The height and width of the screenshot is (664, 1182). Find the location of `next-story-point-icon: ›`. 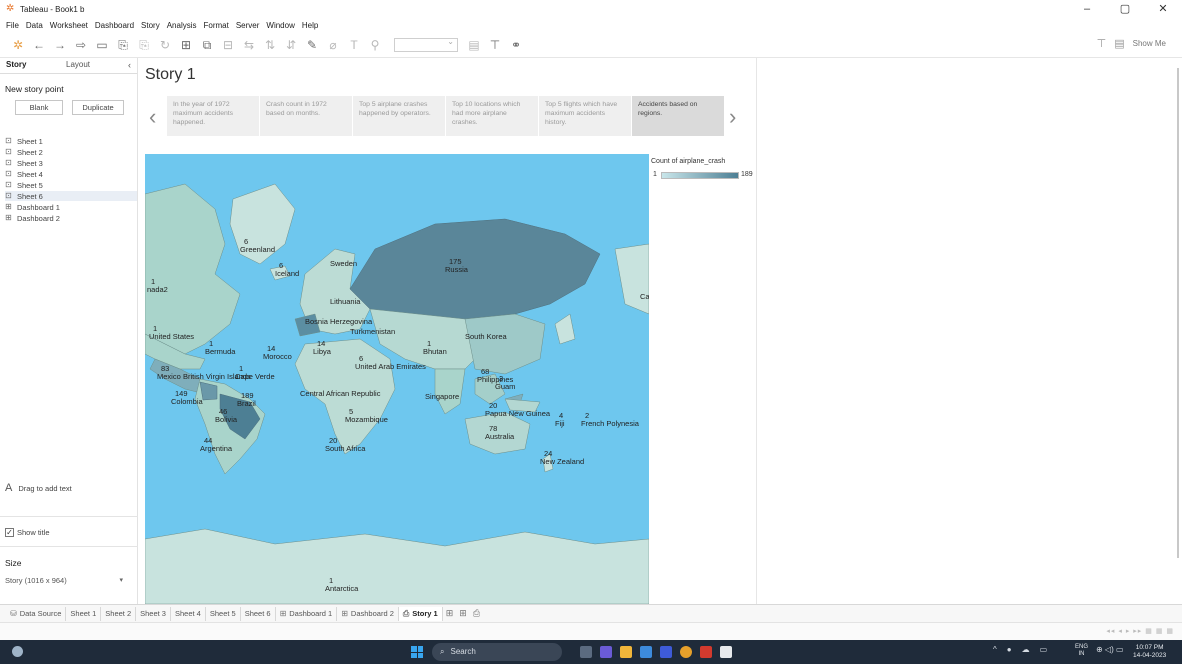

next-story-point-icon: › is located at coordinates (732, 117).